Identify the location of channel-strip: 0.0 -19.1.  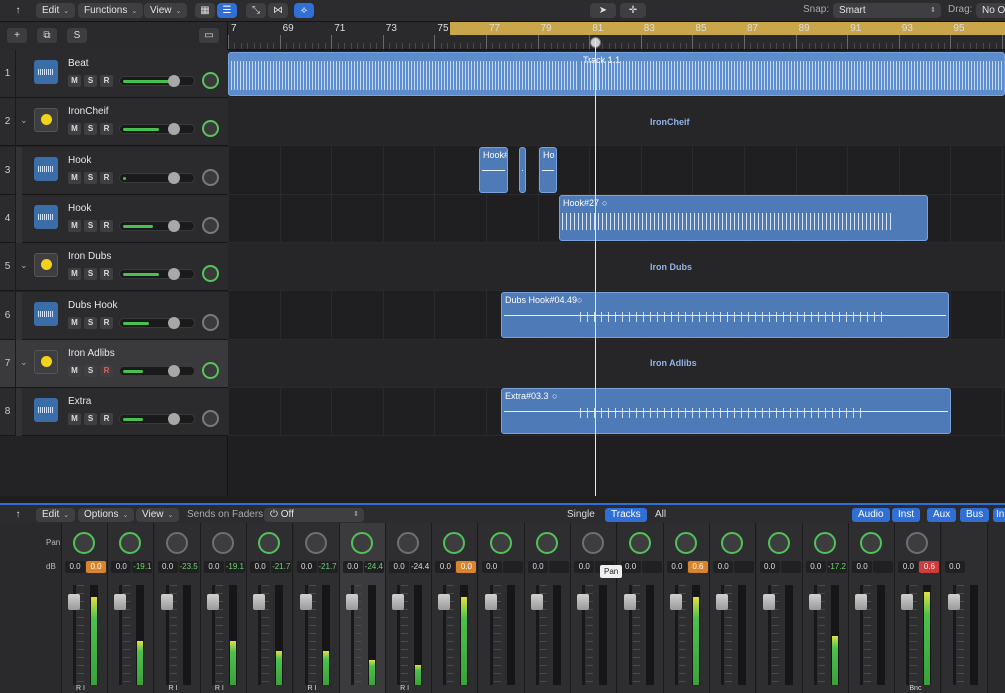
(131, 608).